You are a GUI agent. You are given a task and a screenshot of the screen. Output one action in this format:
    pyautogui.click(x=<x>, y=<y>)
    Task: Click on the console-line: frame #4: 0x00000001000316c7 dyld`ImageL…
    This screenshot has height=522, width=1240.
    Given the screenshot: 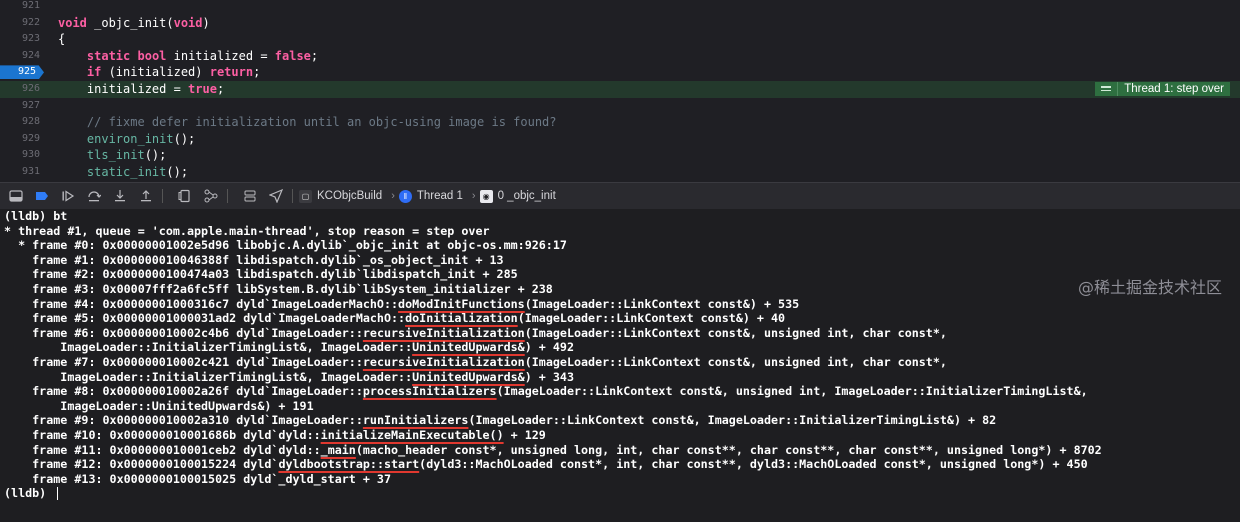 What is the action you would take?
    pyautogui.click(x=401, y=304)
    